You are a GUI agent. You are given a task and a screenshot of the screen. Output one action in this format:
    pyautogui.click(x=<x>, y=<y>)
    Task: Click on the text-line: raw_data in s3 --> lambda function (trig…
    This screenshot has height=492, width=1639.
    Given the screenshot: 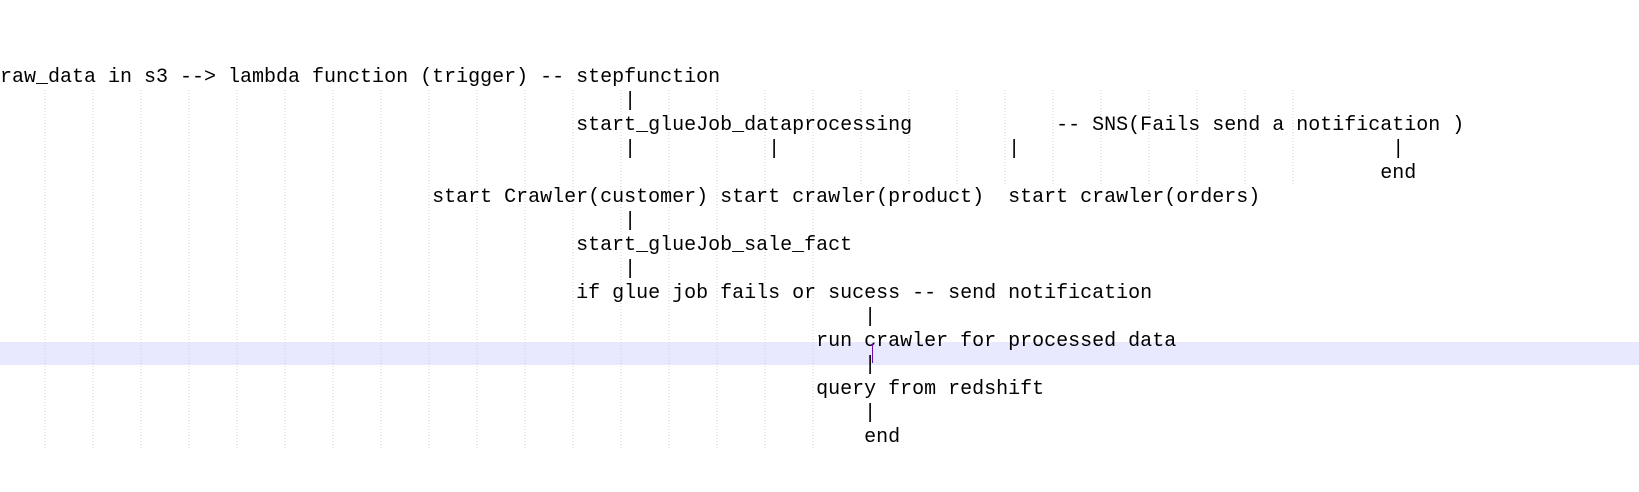 What is the action you would take?
    pyautogui.click(x=360, y=78)
    